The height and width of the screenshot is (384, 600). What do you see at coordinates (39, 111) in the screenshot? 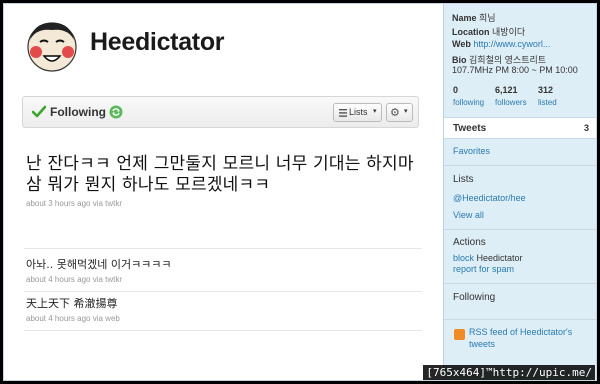
I see `check-icon` at bounding box center [39, 111].